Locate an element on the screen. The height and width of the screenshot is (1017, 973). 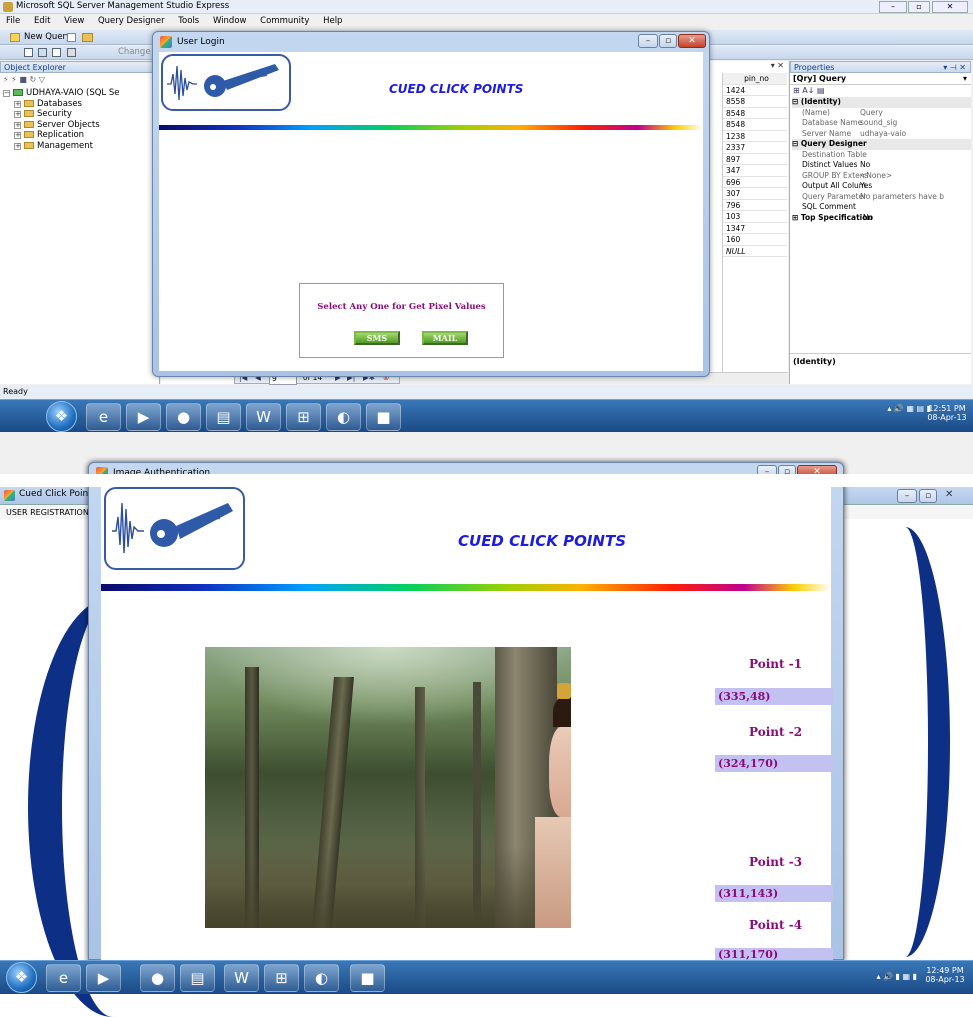
grid-cell: 103 is located at coordinates (755, 217).